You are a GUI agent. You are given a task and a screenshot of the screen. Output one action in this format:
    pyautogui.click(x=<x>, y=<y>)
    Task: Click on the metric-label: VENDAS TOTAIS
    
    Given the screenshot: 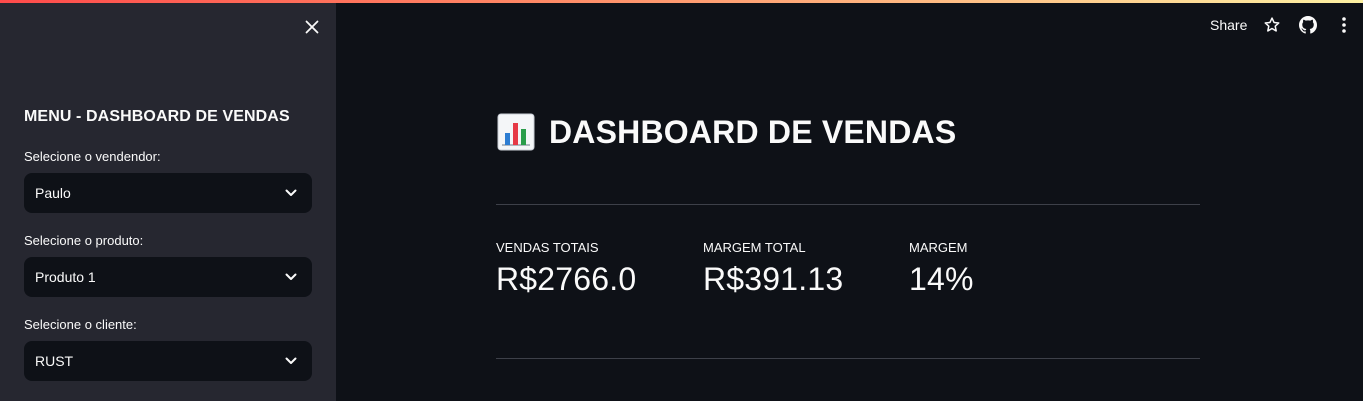 What is the action you would take?
    pyautogui.click(x=547, y=247)
    